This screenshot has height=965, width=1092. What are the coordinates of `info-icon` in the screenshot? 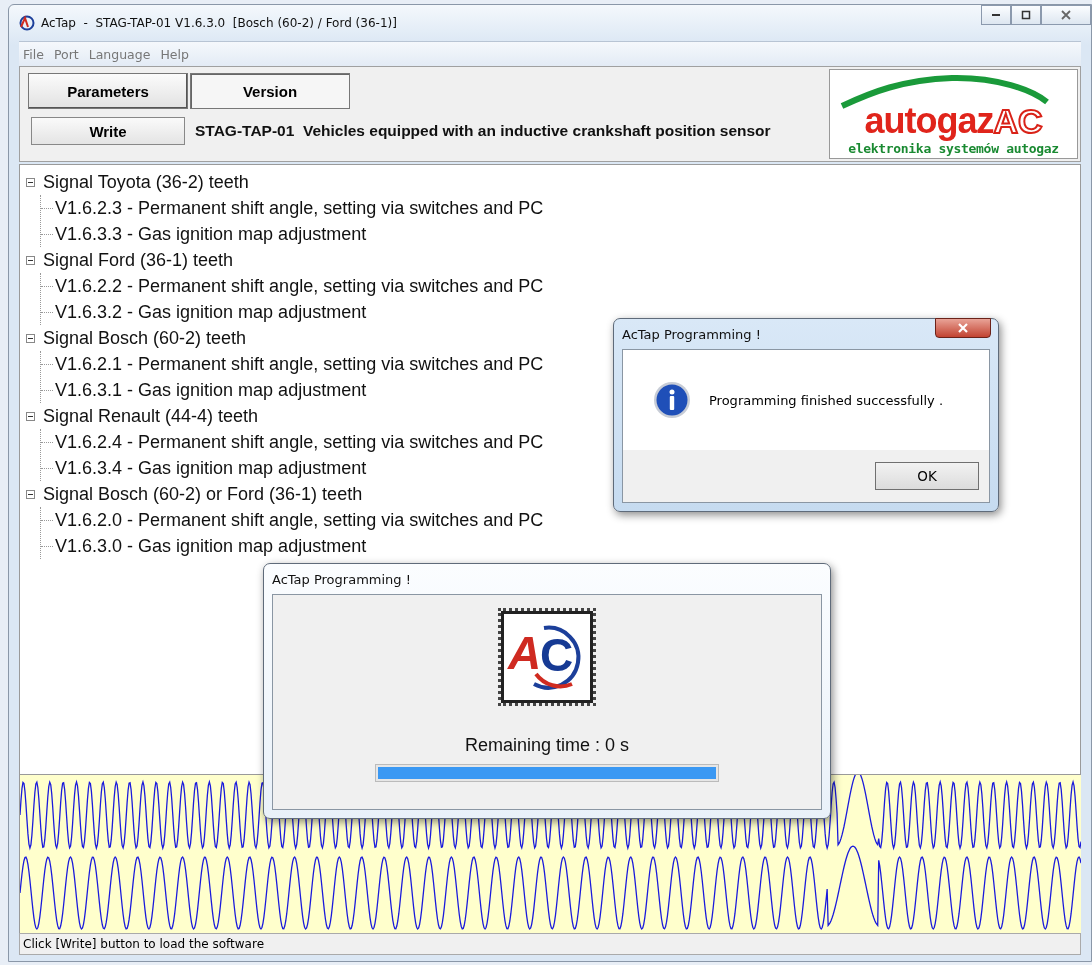 It's located at (672, 400).